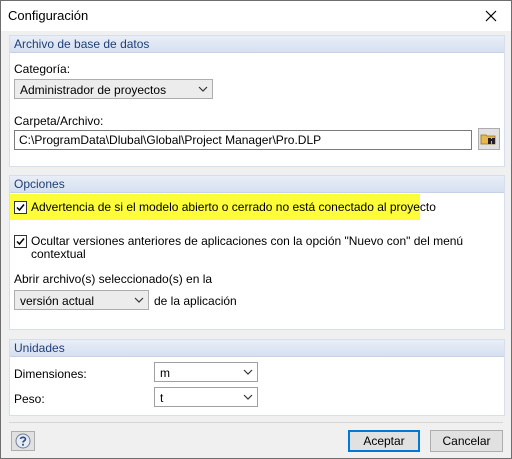  I want to click on units-group-header: Unidades, so click(257, 348).